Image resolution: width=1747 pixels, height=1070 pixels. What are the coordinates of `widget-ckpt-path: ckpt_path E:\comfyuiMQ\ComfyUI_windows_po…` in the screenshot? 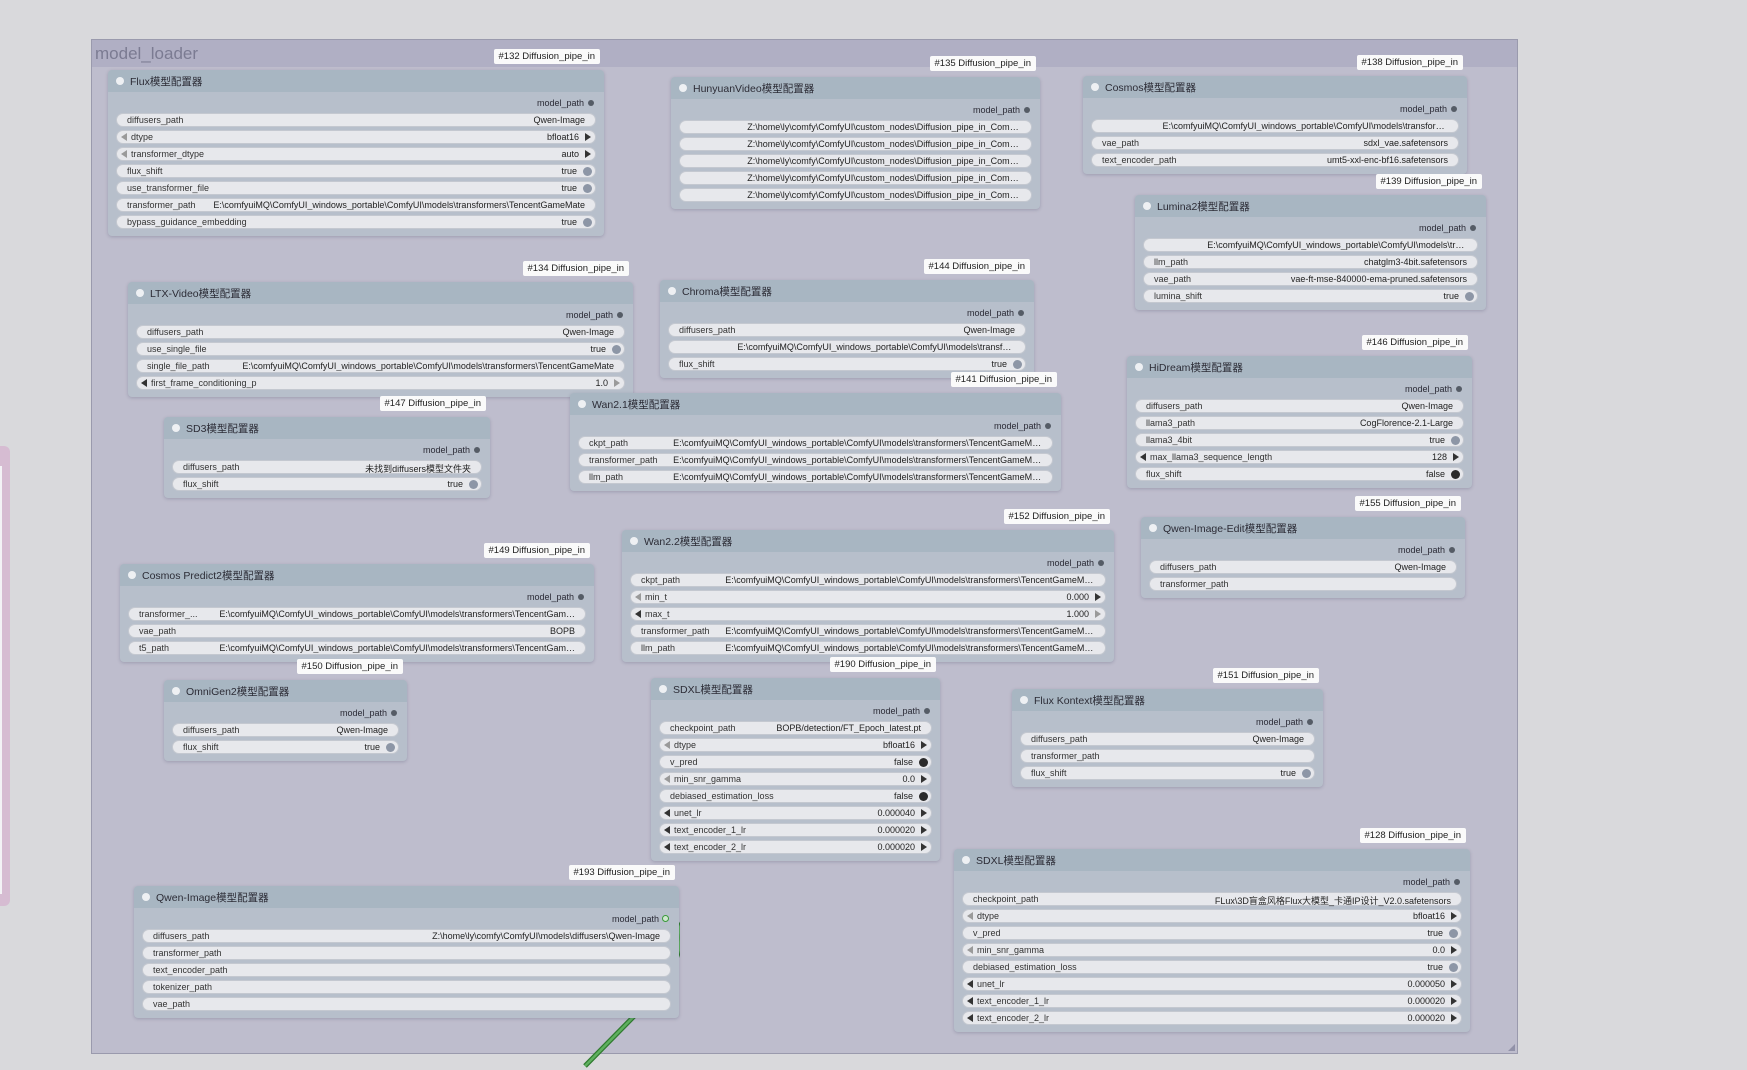 It's located at (868, 580).